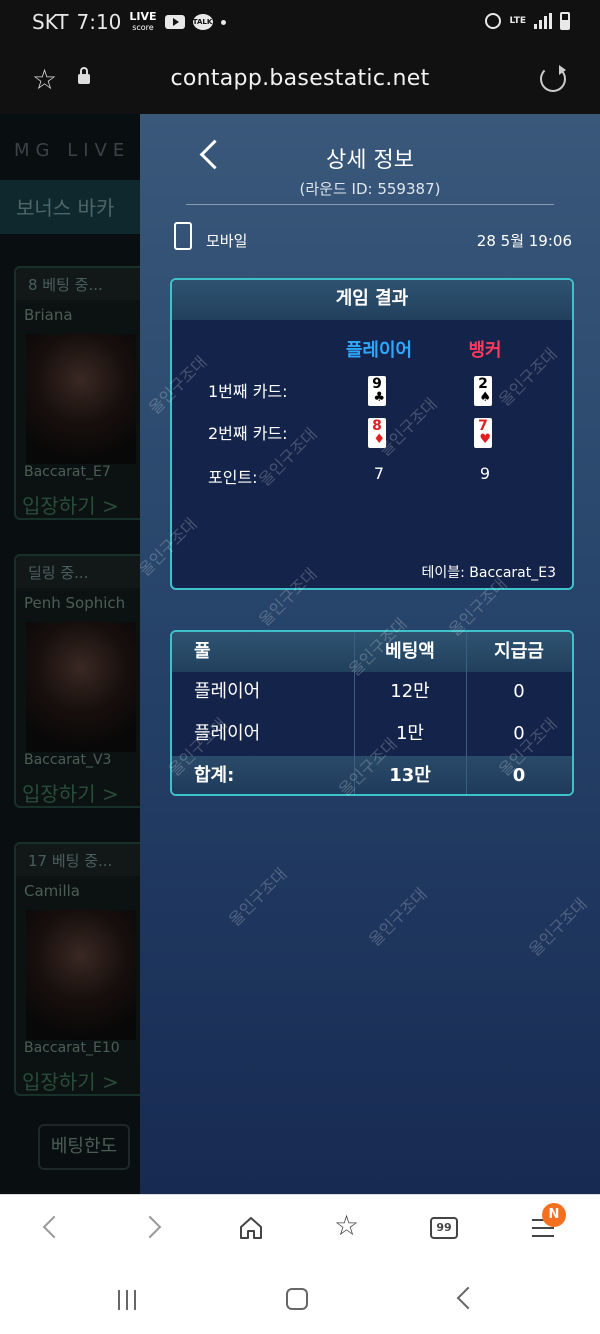 The height and width of the screenshot is (1334, 600). I want to click on tabs-icon: 99, so click(444, 1228).